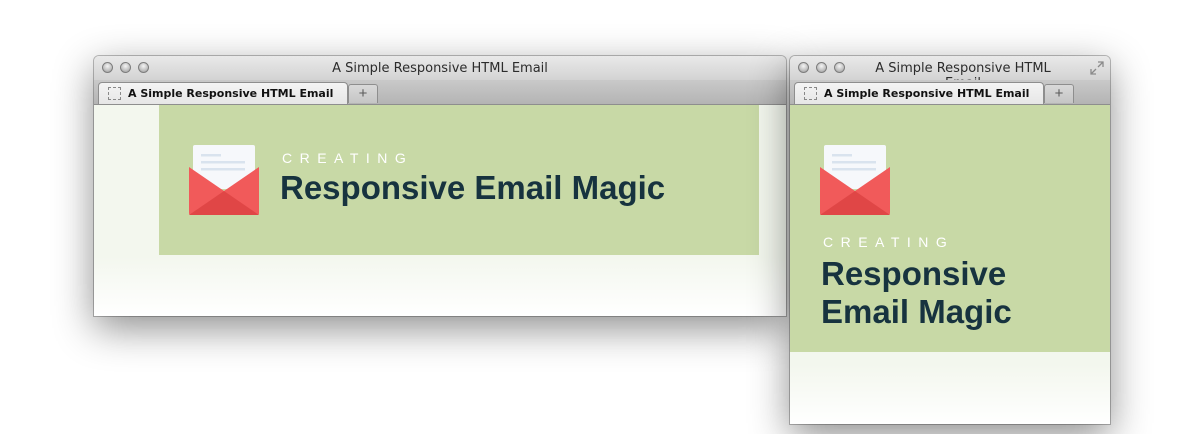  Describe the element at coordinates (803, 67) in the screenshot. I see `close-button` at that location.